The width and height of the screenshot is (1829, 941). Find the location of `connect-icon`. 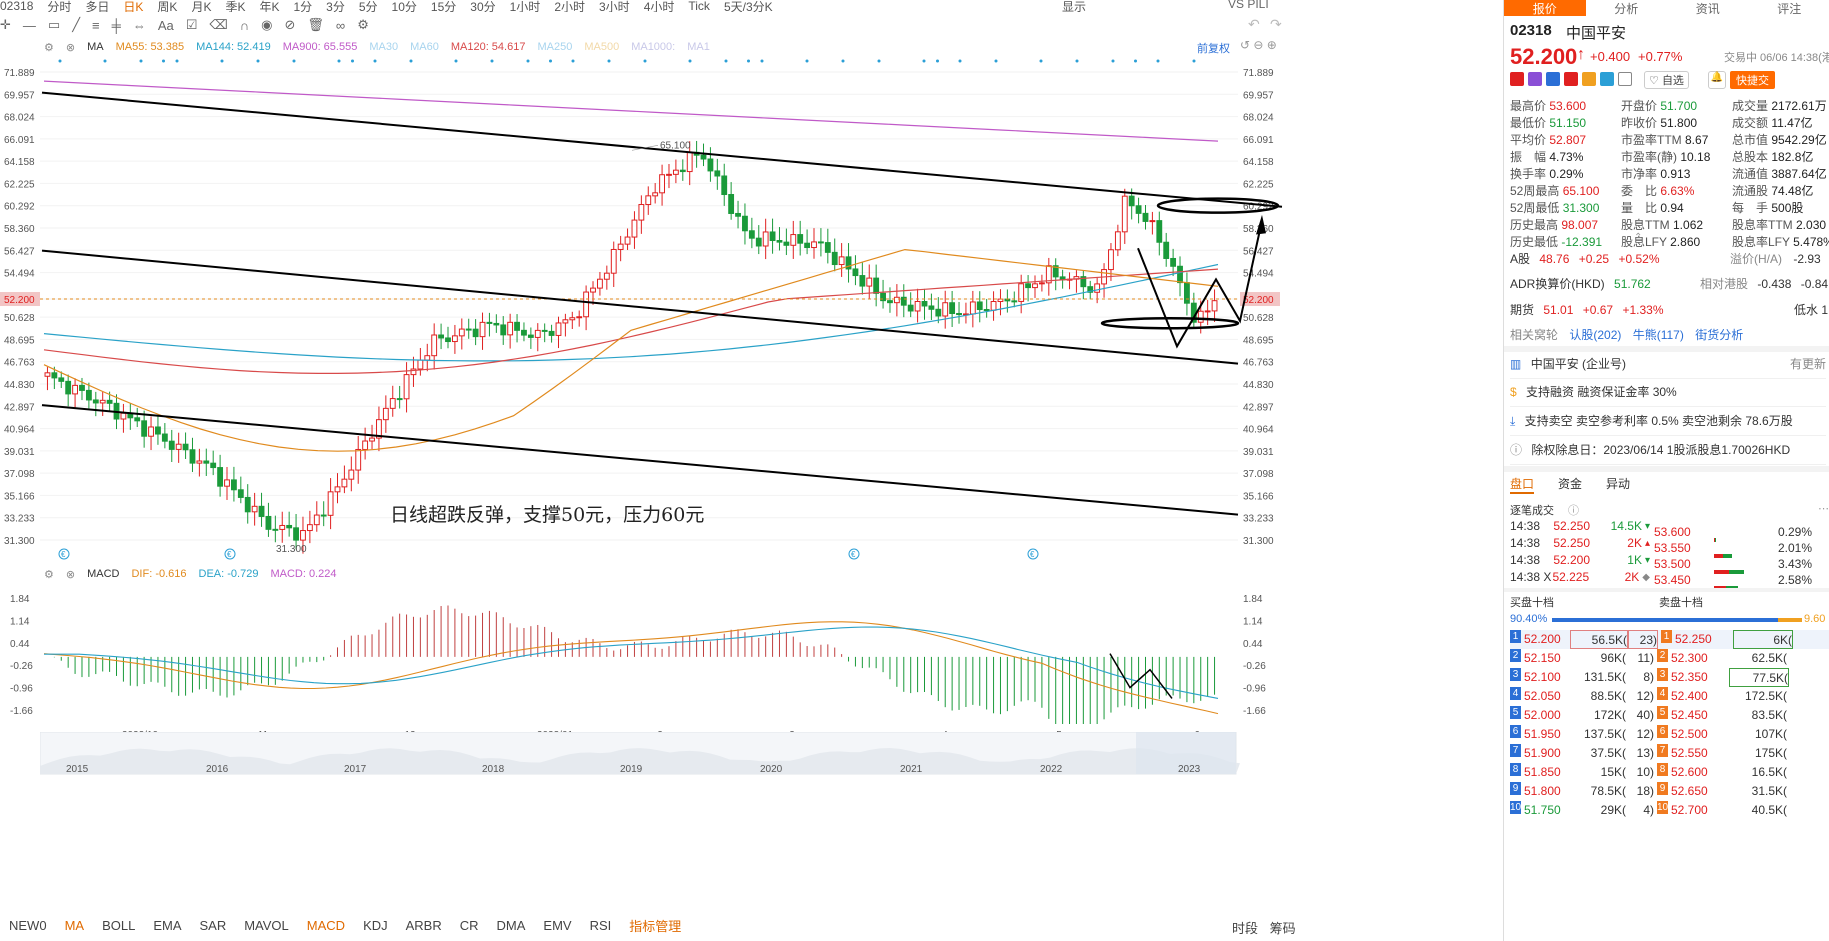

connect-icon is located at coordinates (1553, 79).